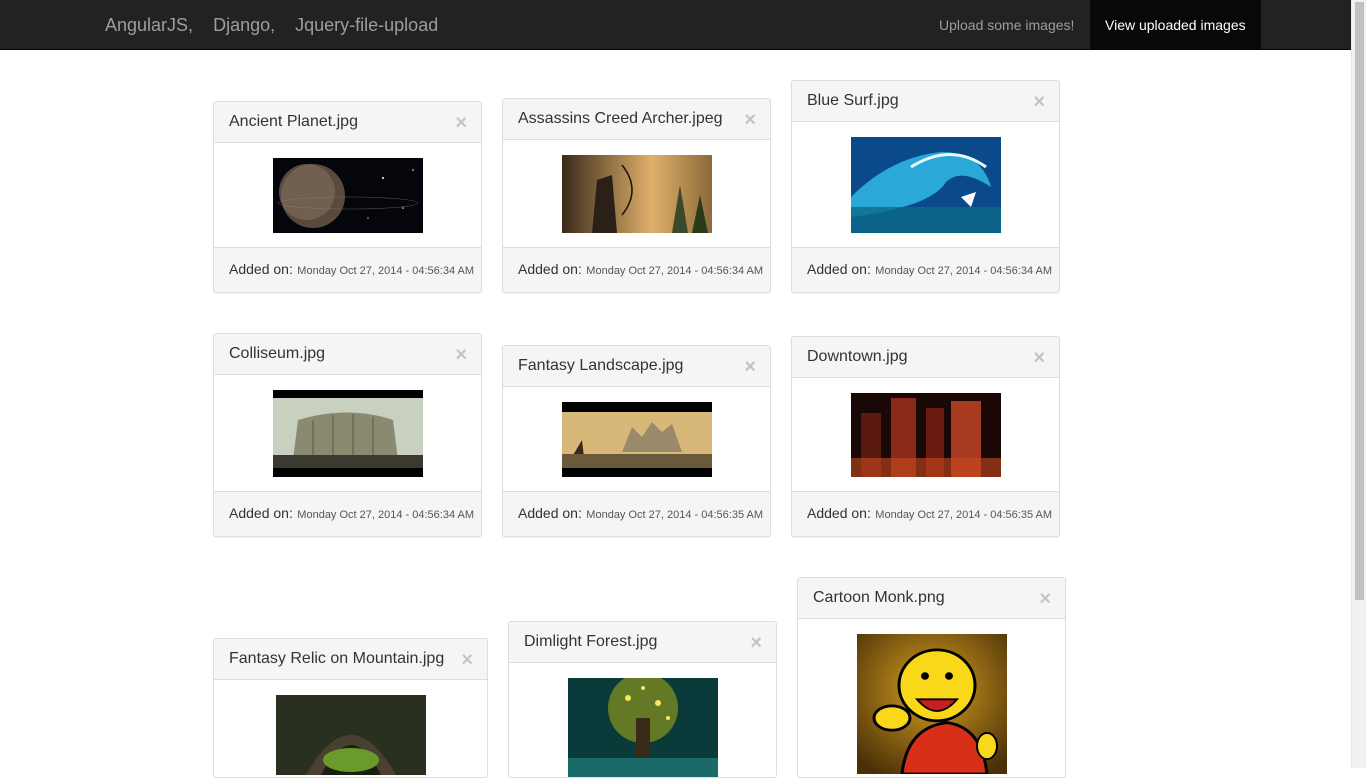 This screenshot has width=1366, height=778. I want to click on card-header: Ancient Planet.jpg ×, so click(347, 122).